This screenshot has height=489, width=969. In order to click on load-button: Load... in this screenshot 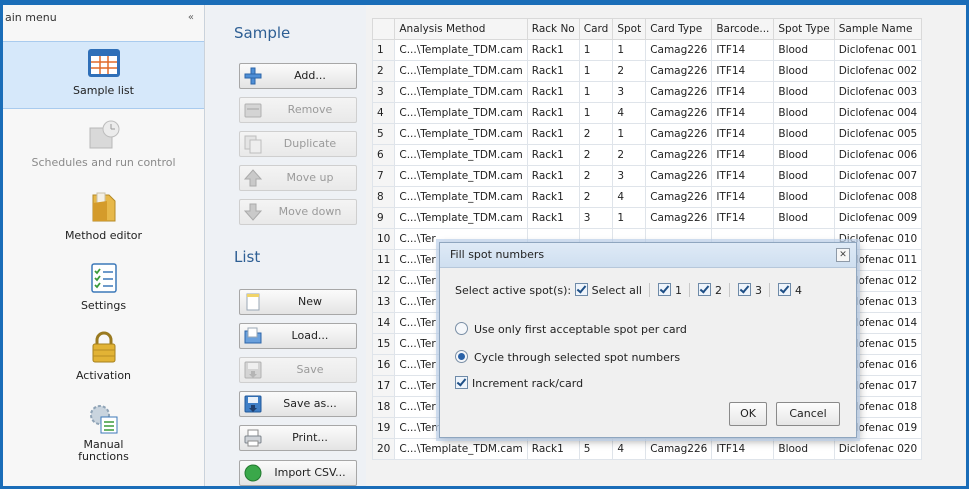, I will do `click(298, 336)`.